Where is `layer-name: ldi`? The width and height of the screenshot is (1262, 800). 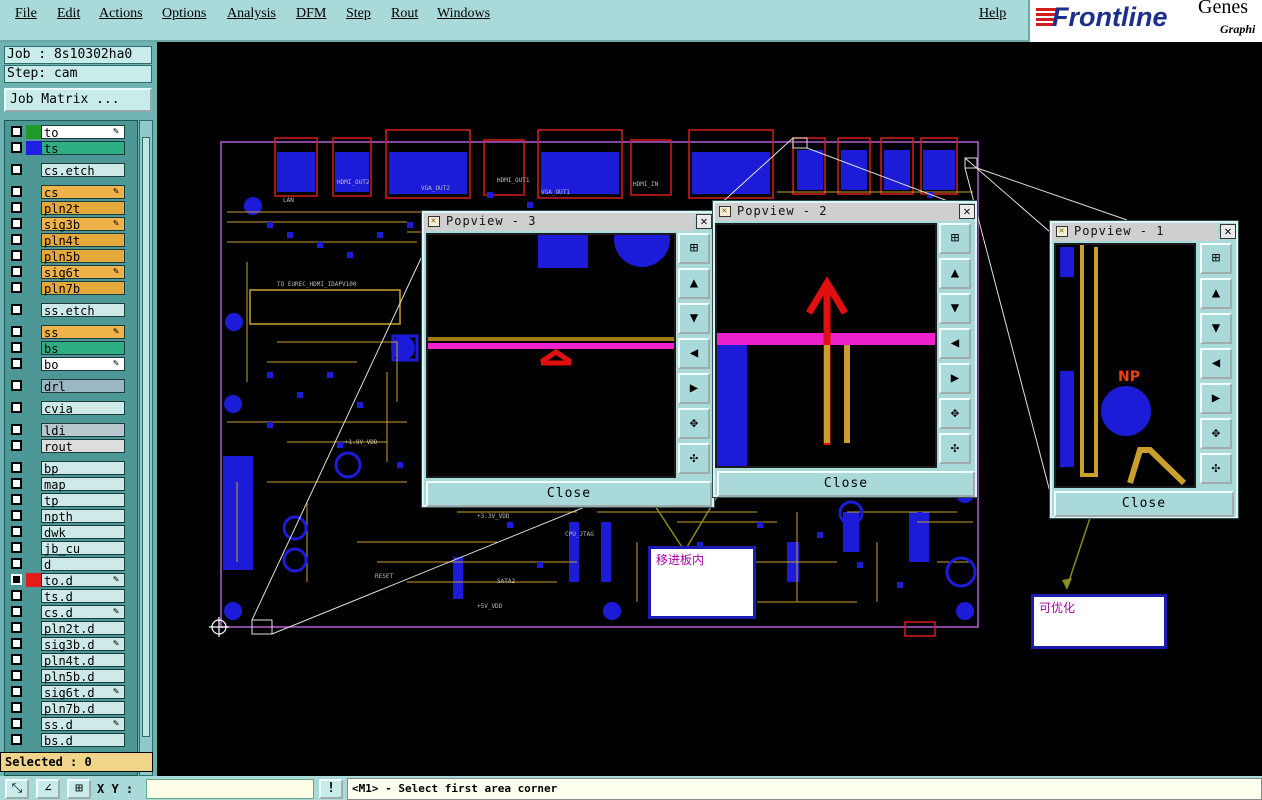 layer-name: ldi is located at coordinates (83, 430).